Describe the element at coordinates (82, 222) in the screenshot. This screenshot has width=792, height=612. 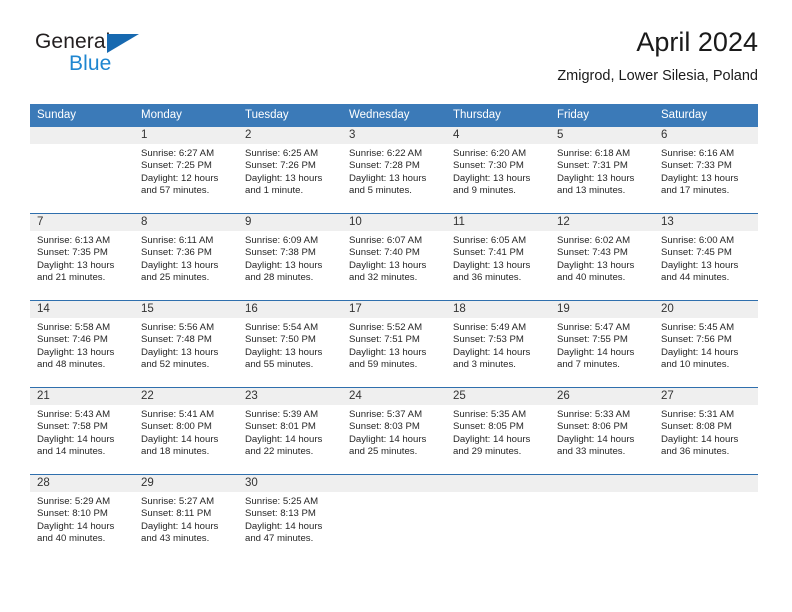
I see `day-number: 7` at that location.